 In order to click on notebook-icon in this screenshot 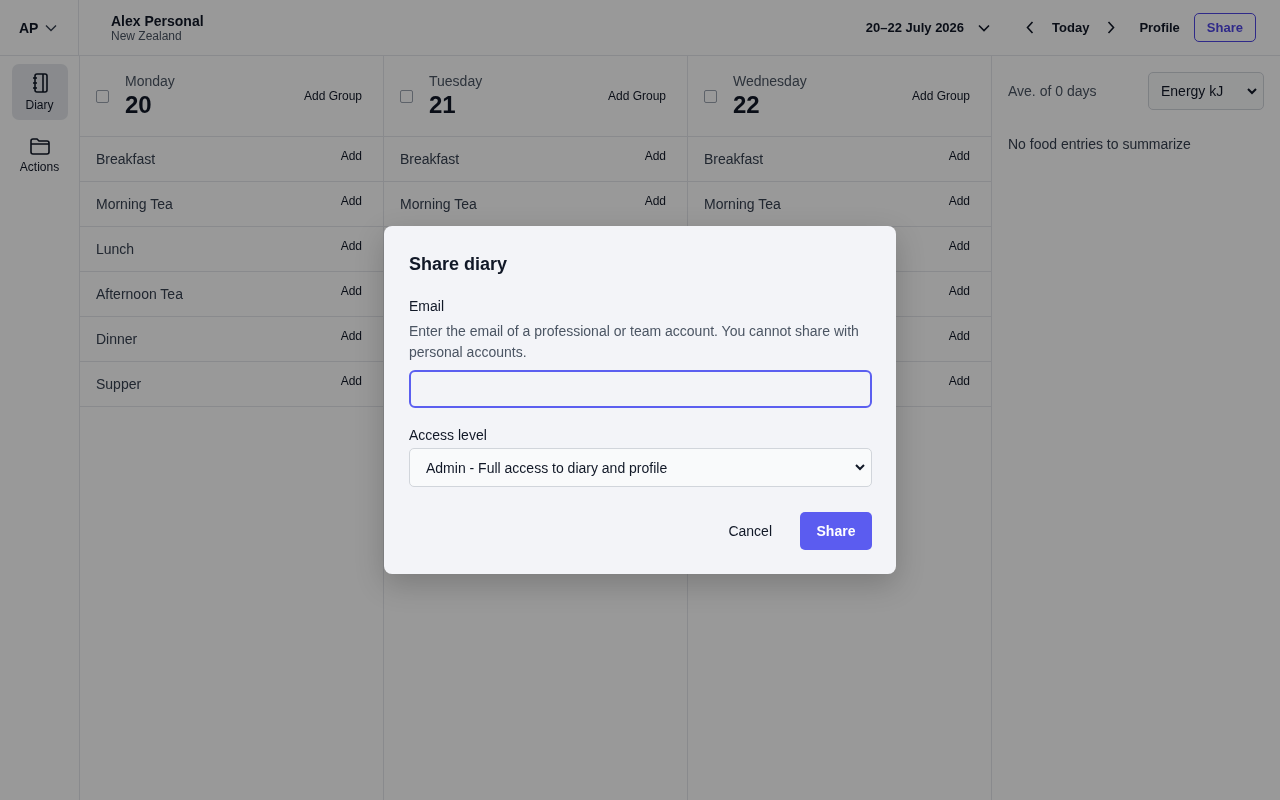, I will do `click(39, 82)`.